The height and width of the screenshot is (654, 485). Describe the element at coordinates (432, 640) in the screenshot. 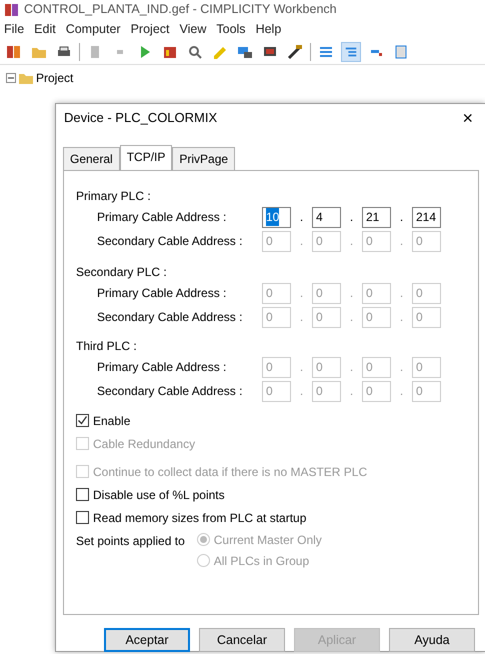

I see `dialog-button: Ayuda` at that location.